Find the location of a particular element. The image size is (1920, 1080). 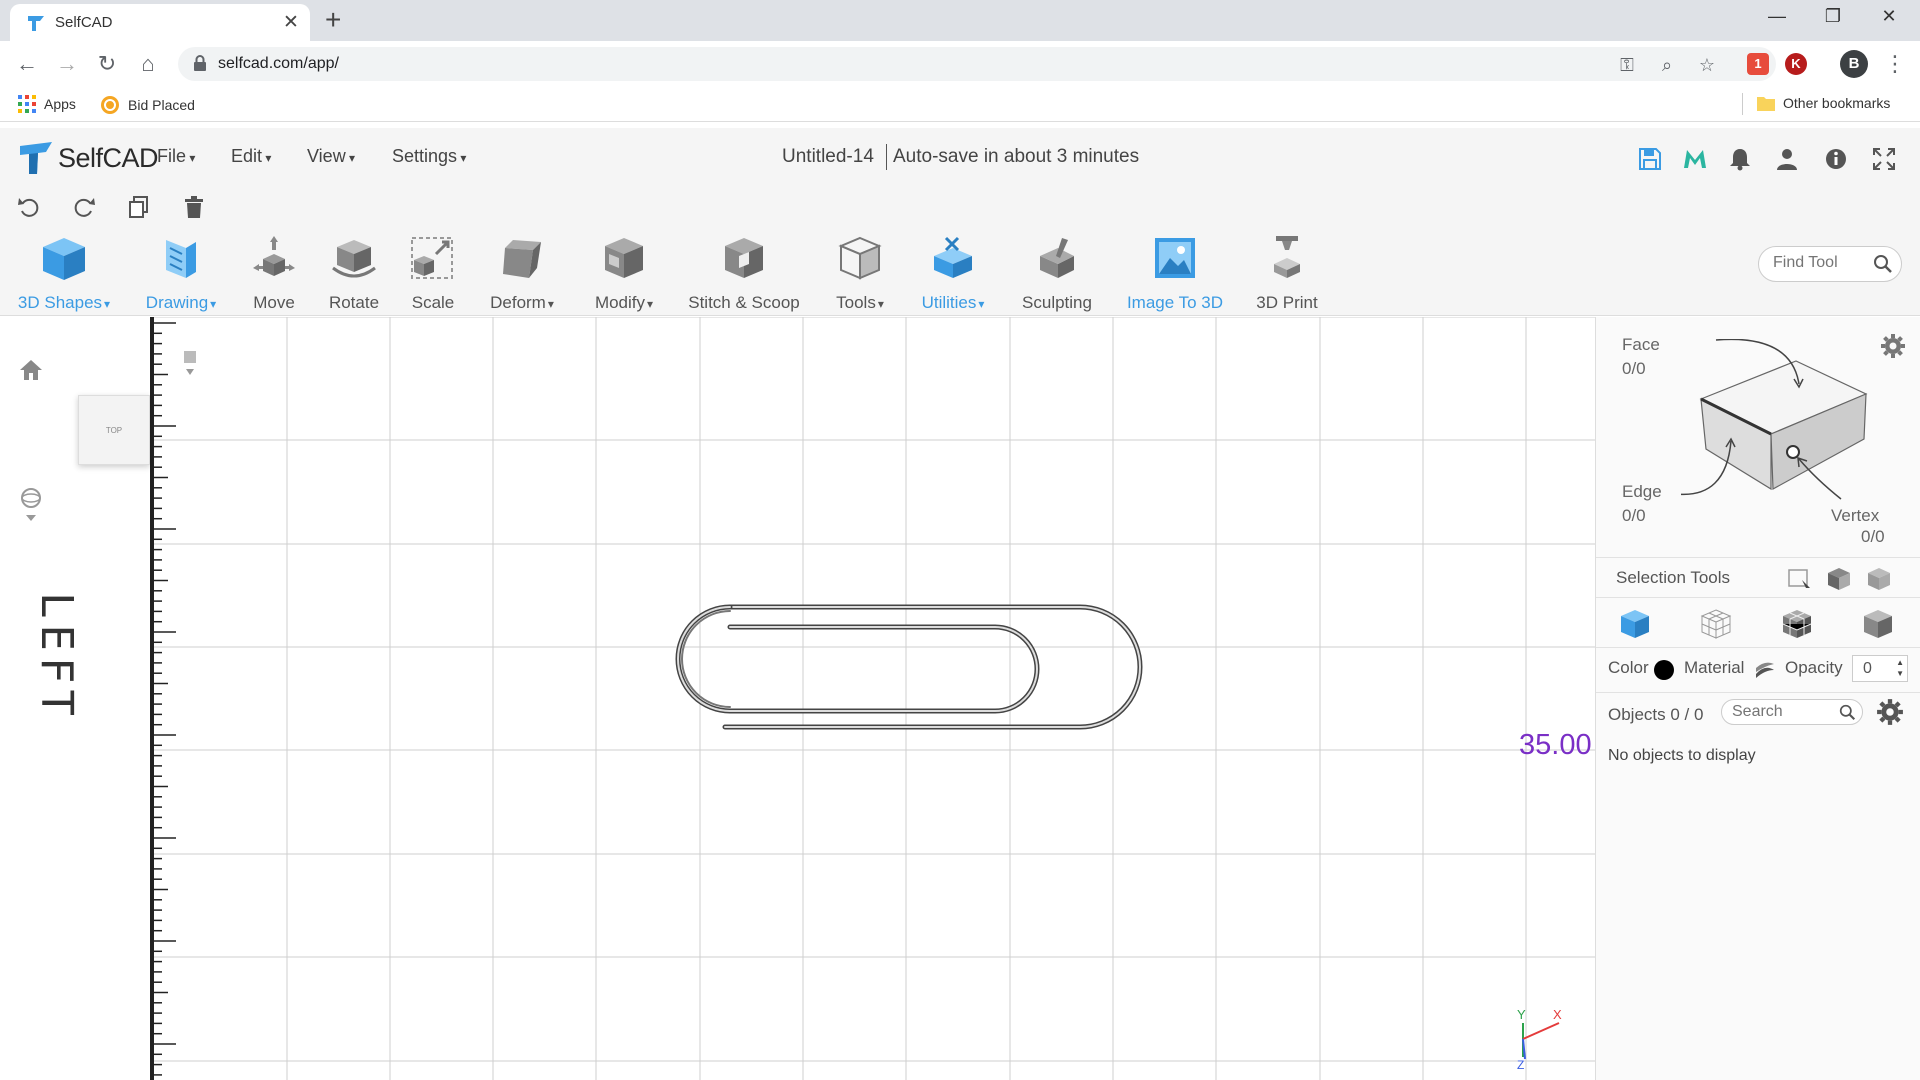

new-tab-button: + is located at coordinates (333, 20).